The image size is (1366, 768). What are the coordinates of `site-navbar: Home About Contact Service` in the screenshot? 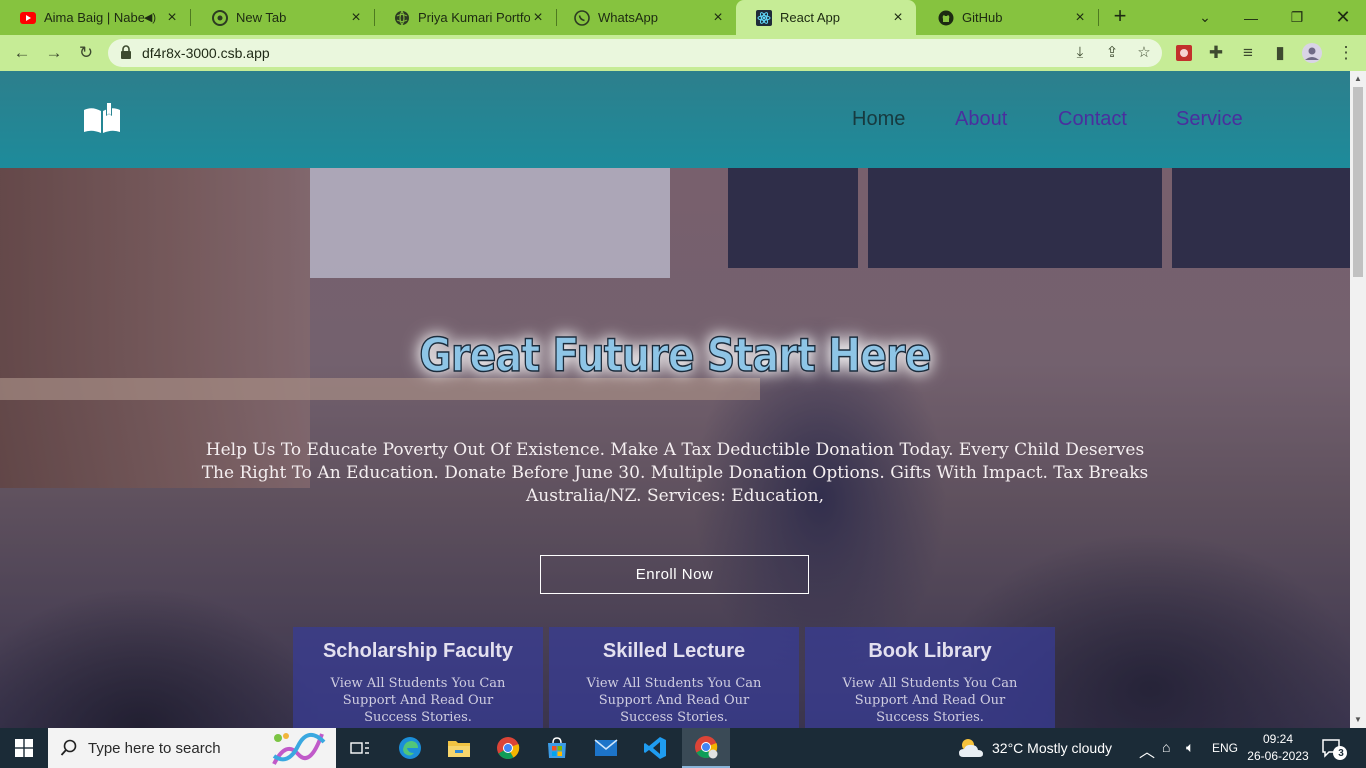 It's located at (675, 119).